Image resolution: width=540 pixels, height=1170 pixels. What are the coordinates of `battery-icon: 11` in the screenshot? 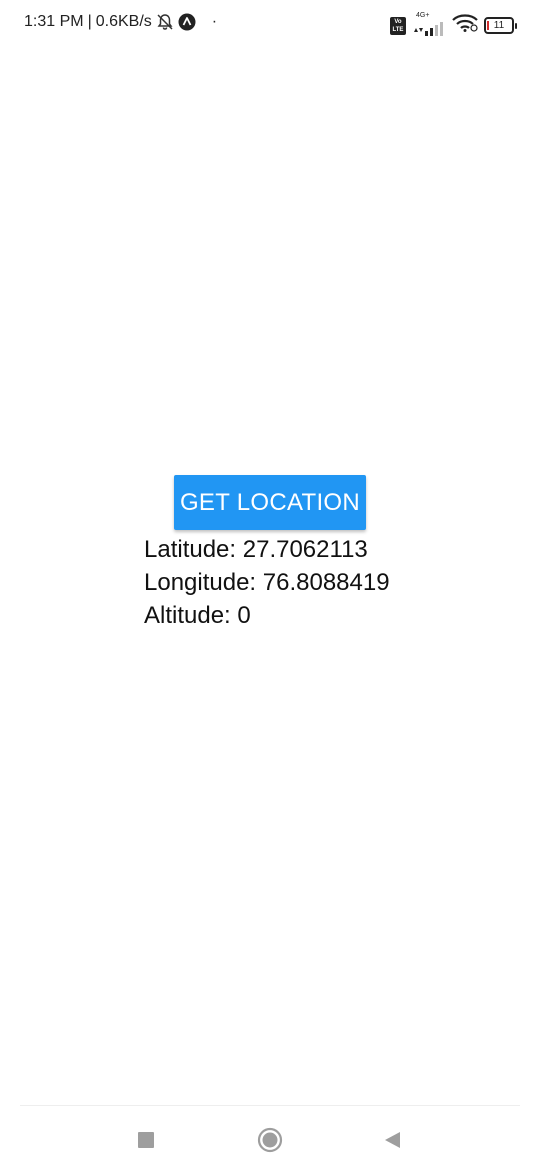 It's located at (500, 25).